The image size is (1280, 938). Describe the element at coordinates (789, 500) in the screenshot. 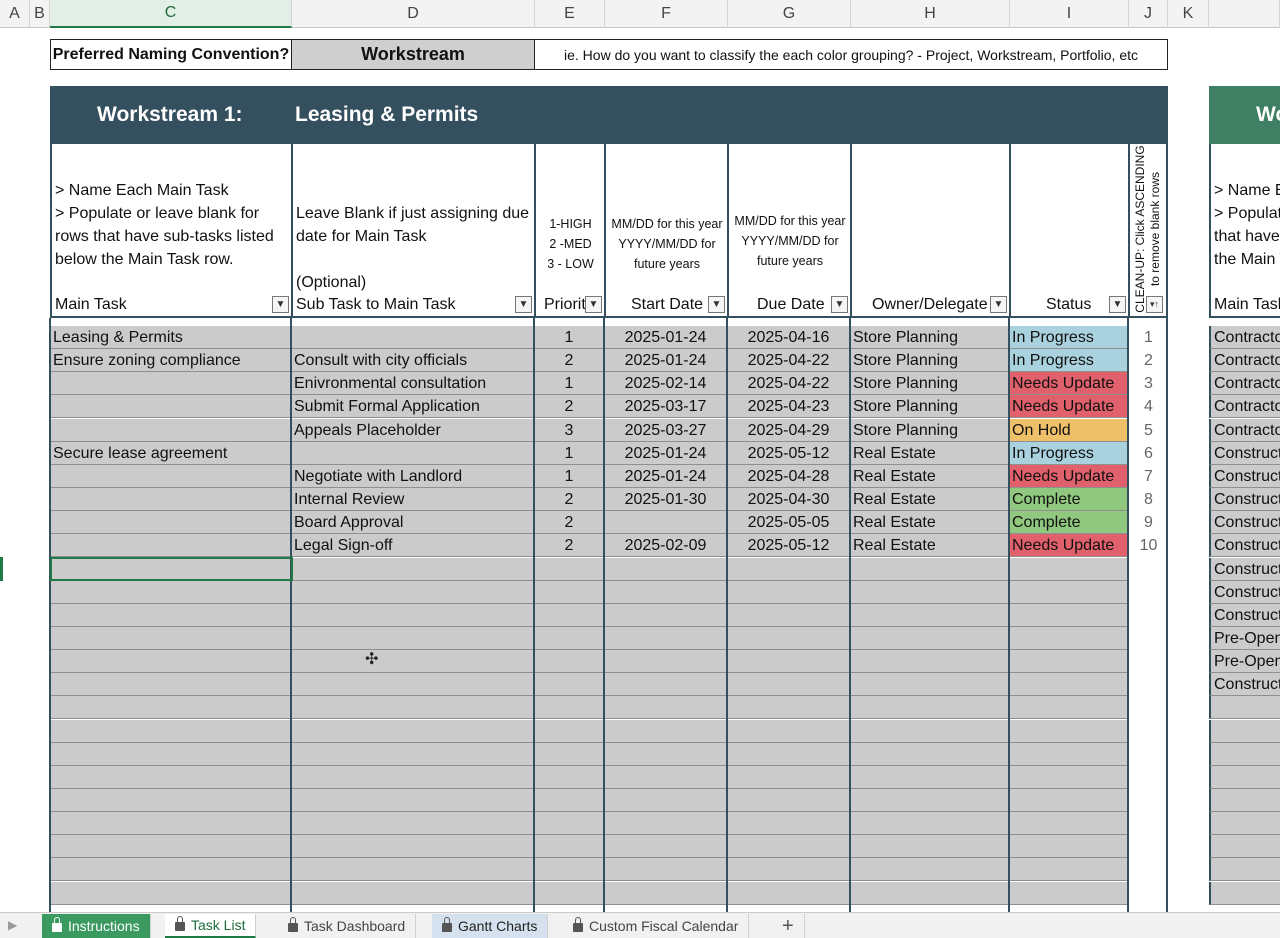

I see `due-date-cell: 2025-04-30` at that location.